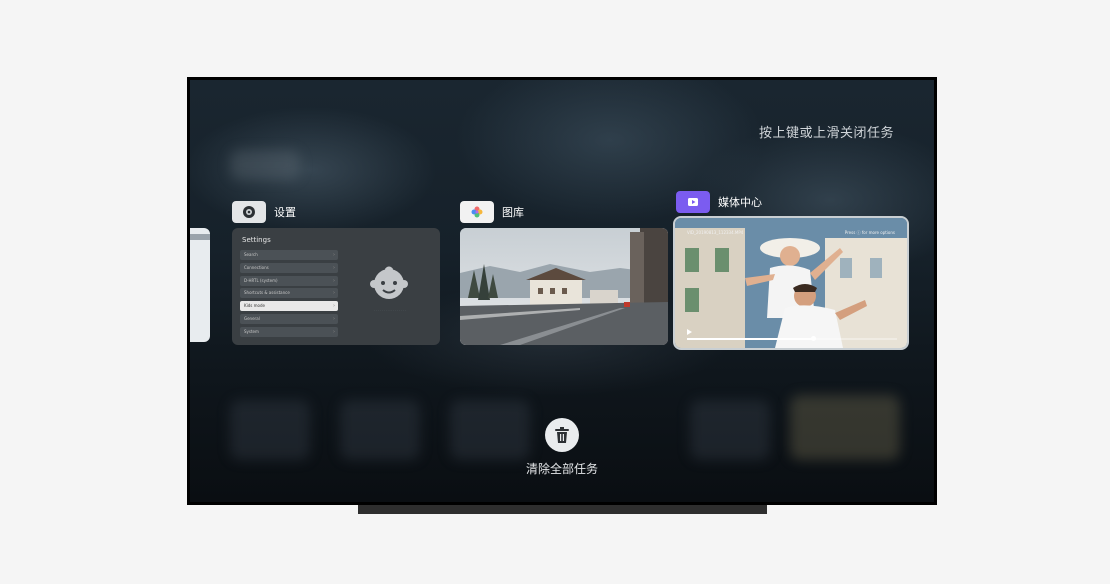 Image resolution: width=1110 pixels, height=584 pixels. Describe the element at coordinates (256, 240) in the screenshot. I see `settings-preview-title: Settings` at that location.